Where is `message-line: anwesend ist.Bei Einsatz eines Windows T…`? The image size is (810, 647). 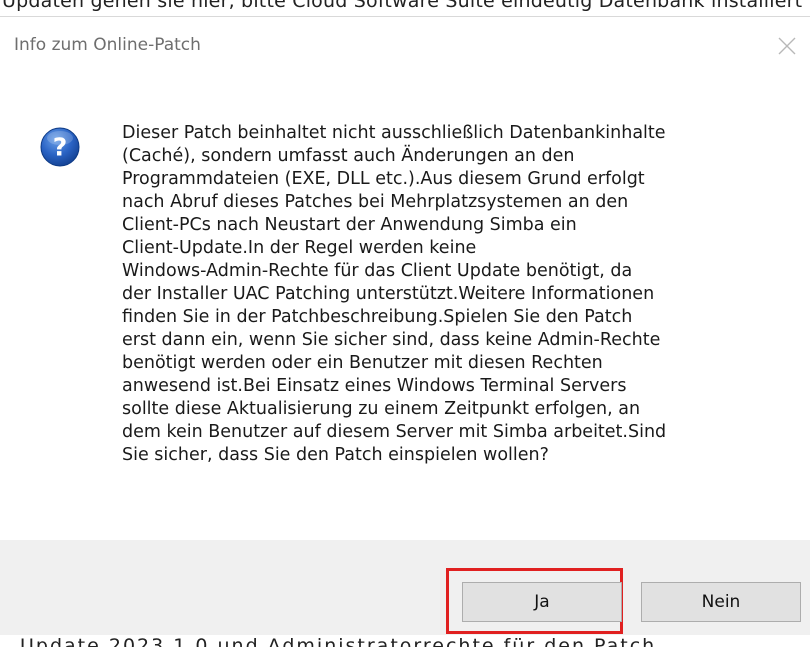
message-line: anwesend ist.Bei Einsatz eines Windows T… is located at coordinates (374, 386).